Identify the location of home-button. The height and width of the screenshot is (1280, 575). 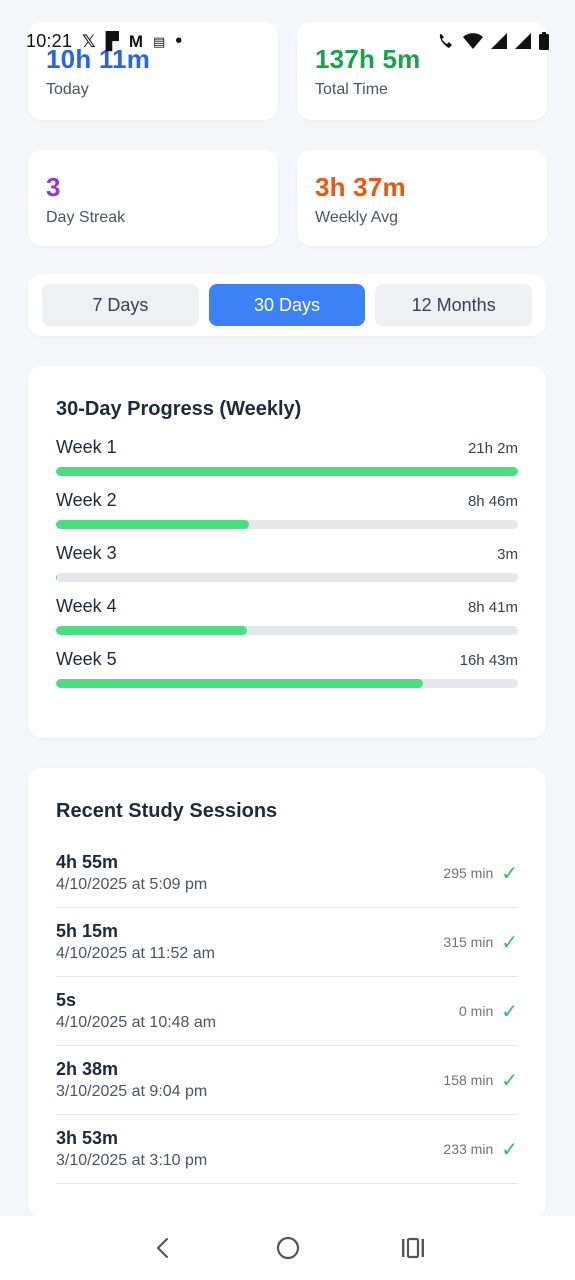
(288, 1248).